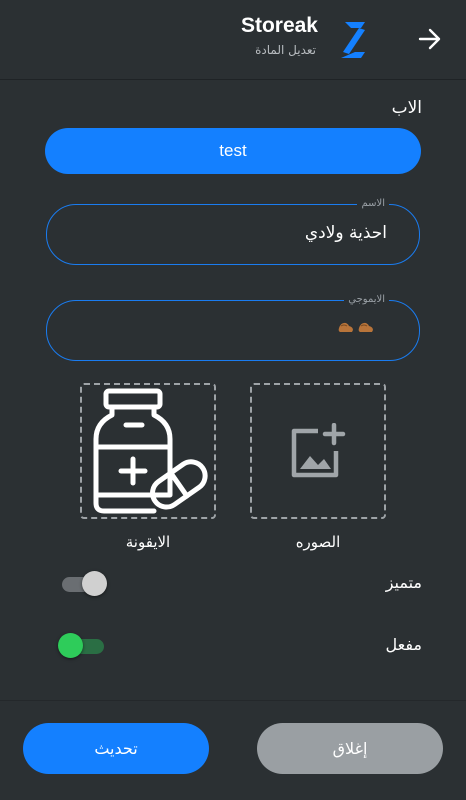  I want to click on back-button, so click(430, 39).